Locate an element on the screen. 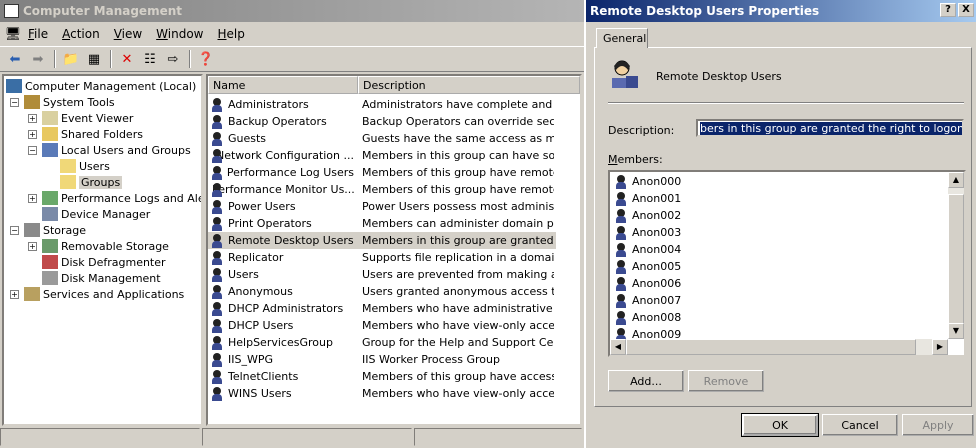 This screenshot has height=448, width=976. scroll-up-icon: ▲ is located at coordinates (956, 180).